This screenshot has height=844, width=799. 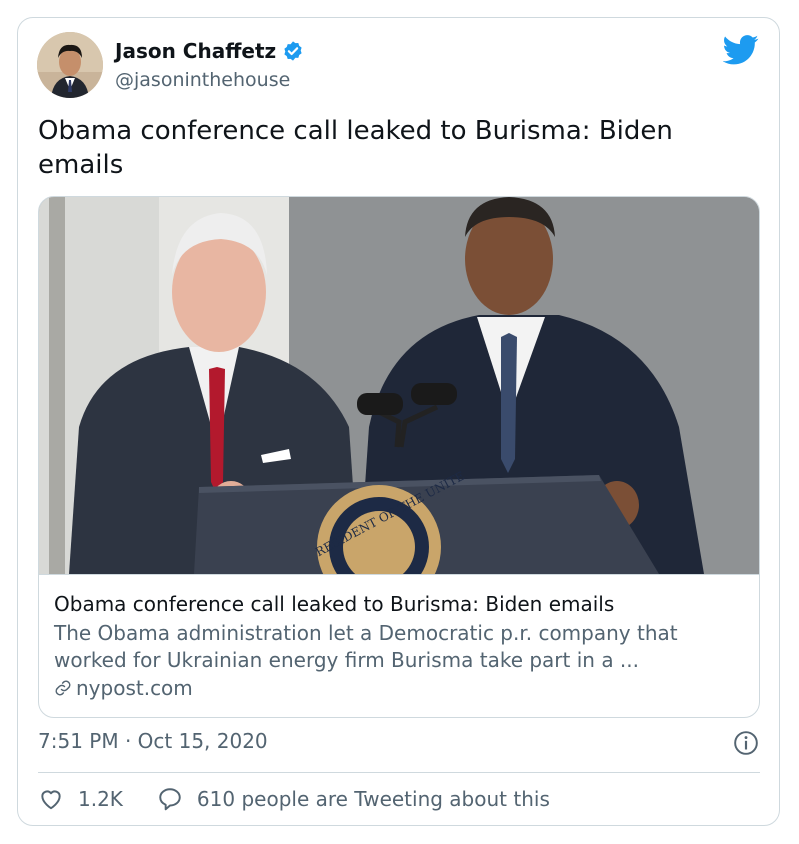 I want to click on avatar, so click(x=70, y=65).